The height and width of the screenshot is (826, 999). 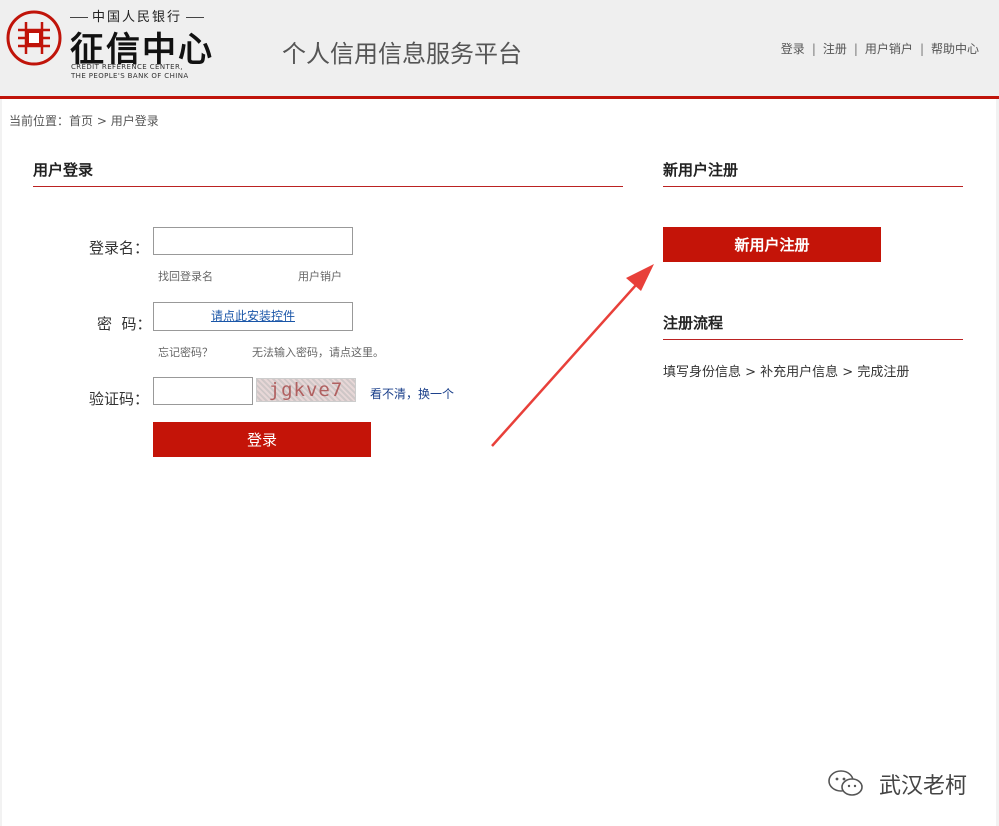 I want to click on logo-name-en-line1: CREDIT REFERENCE CENTER,, so click(x=127, y=67).